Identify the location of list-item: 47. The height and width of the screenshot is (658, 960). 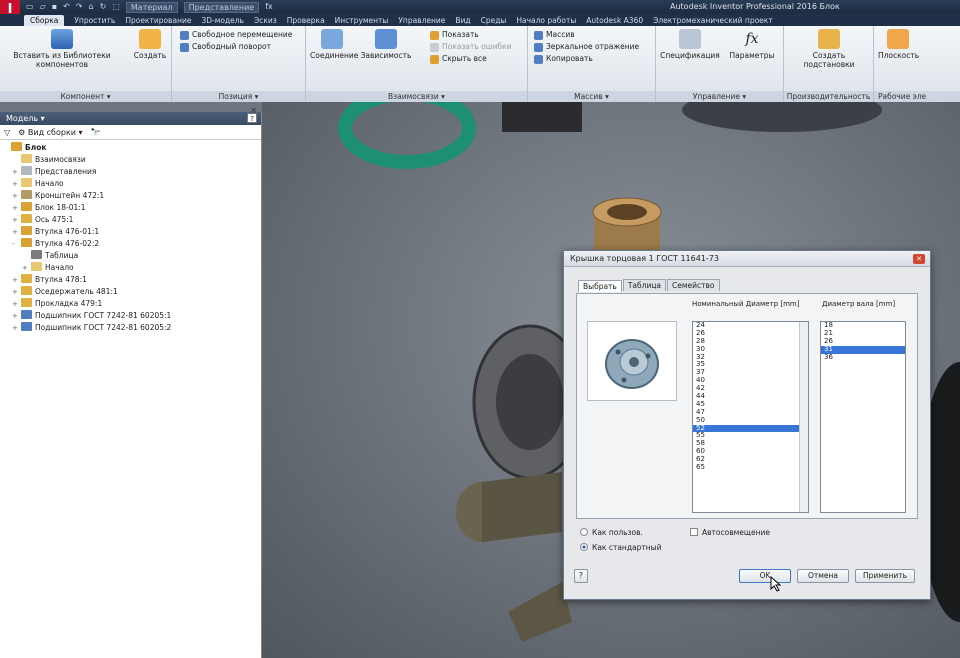
(750, 412).